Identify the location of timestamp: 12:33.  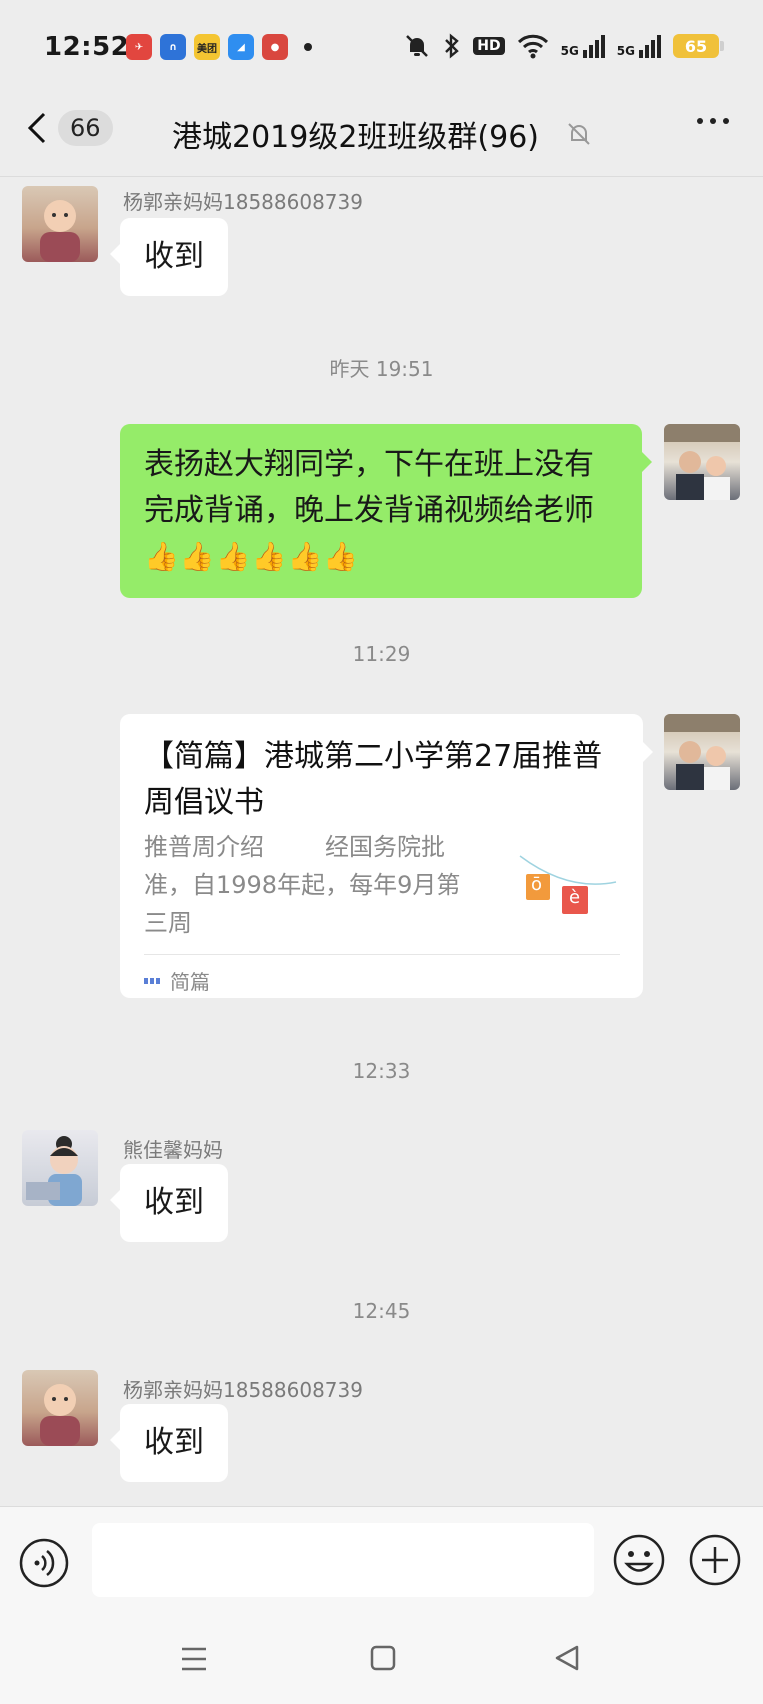
(381, 1071).